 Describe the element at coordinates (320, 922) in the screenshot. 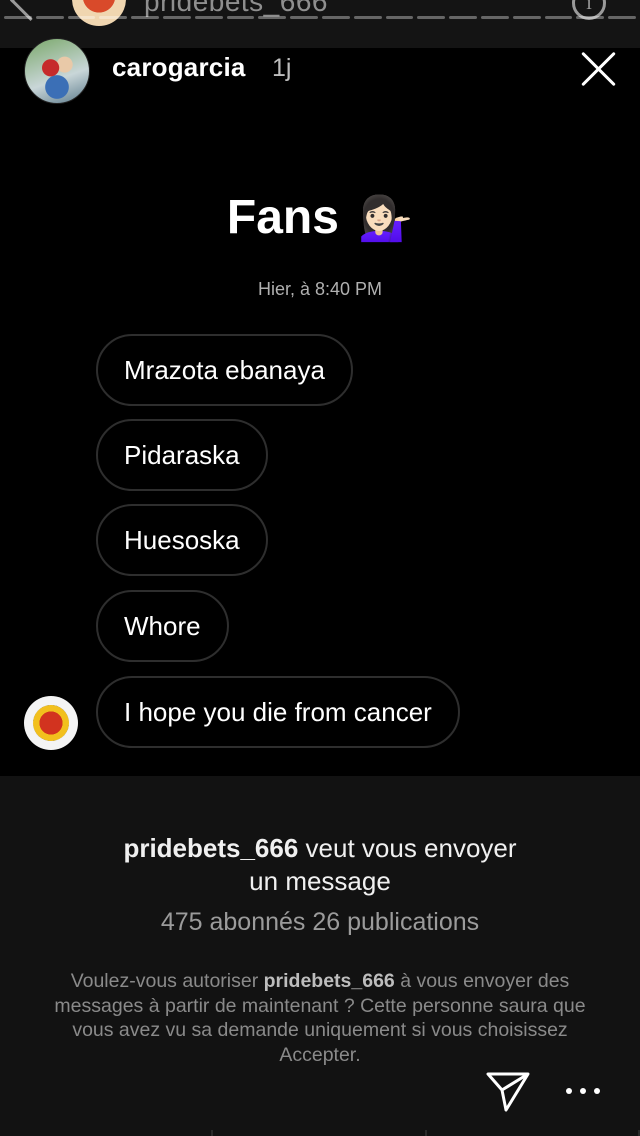

I see `request-stats: 475 abonnés 26 publications` at that location.